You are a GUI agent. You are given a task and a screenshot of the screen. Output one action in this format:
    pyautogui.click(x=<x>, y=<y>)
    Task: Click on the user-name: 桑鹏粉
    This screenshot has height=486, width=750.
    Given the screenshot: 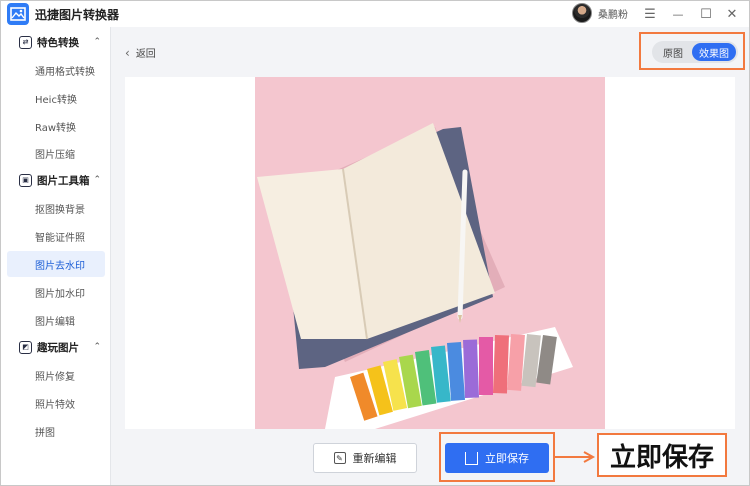 What is the action you would take?
    pyautogui.click(x=613, y=15)
    